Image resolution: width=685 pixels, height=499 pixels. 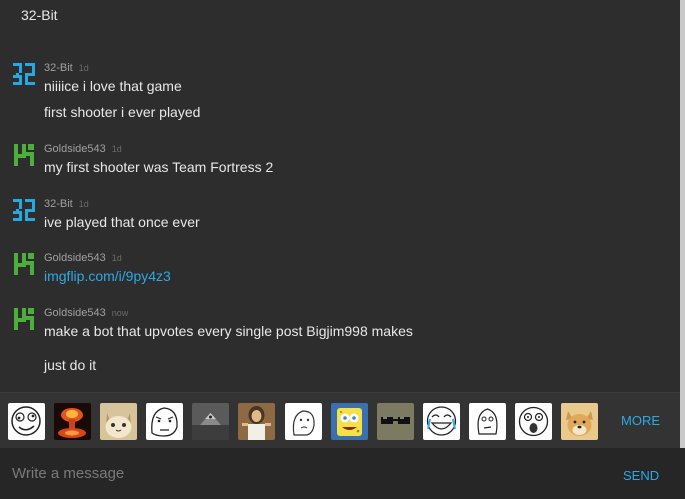 I want to click on message-text: just do it, so click(x=70, y=365).